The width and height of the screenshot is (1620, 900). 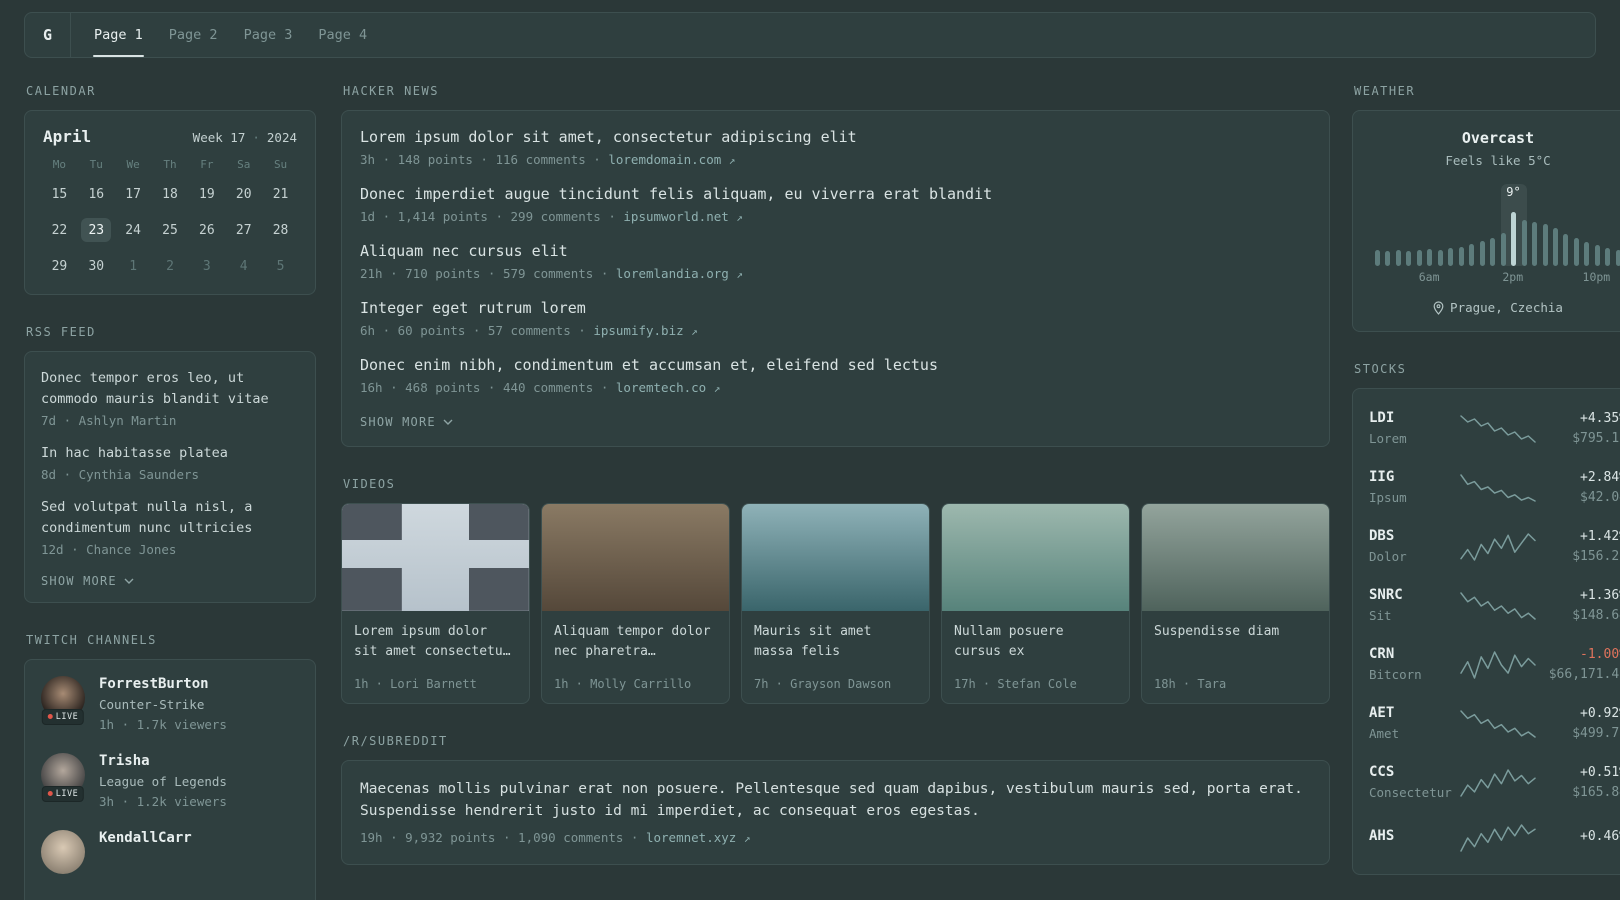 What do you see at coordinates (1596, 438) in the screenshot?
I see `stock-price: $795.18` at bounding box center [1596, 438].